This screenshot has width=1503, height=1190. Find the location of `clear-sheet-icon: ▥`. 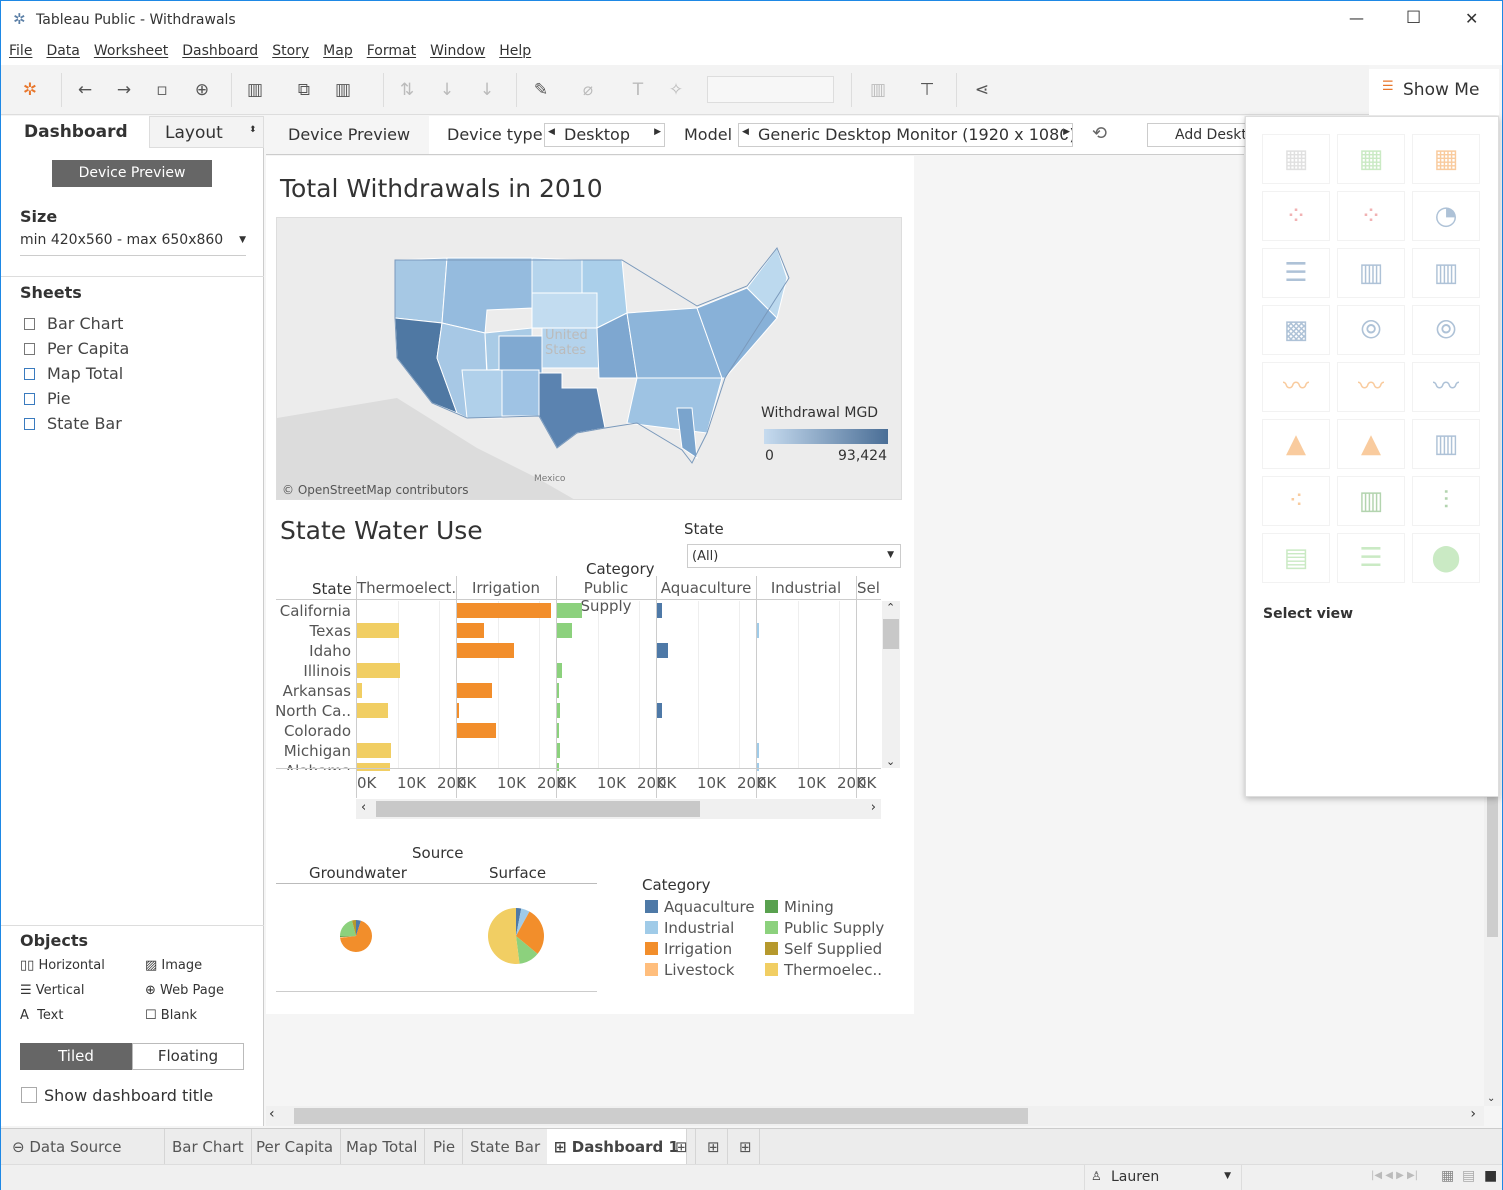

clear-sheet-icon: ▥ is located at coordinates (343, 90).